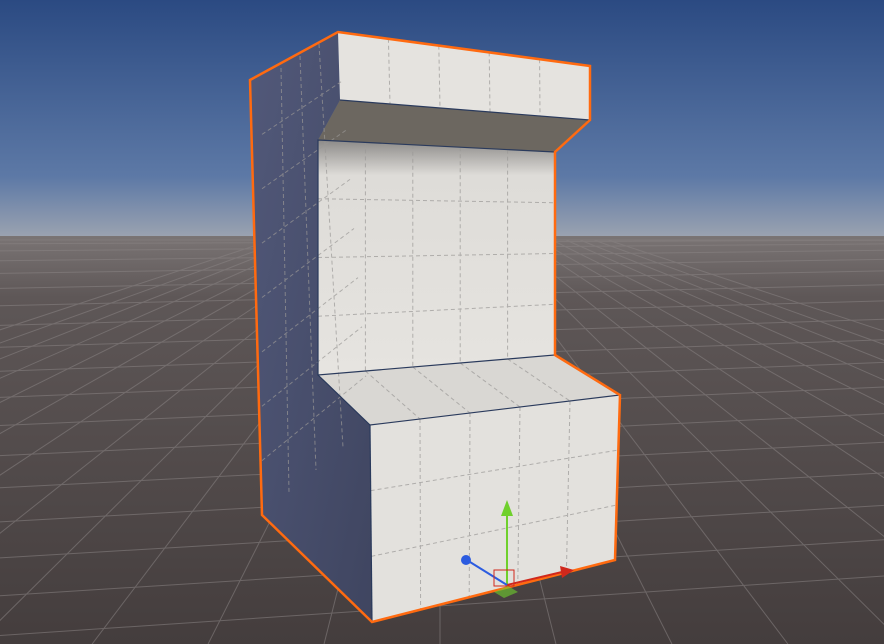 This screenshot has width=884, height=644. Describe the element at coordinates (466, 560) in the screenshot. I see `gizmo-z-arrow-icon` at that location.